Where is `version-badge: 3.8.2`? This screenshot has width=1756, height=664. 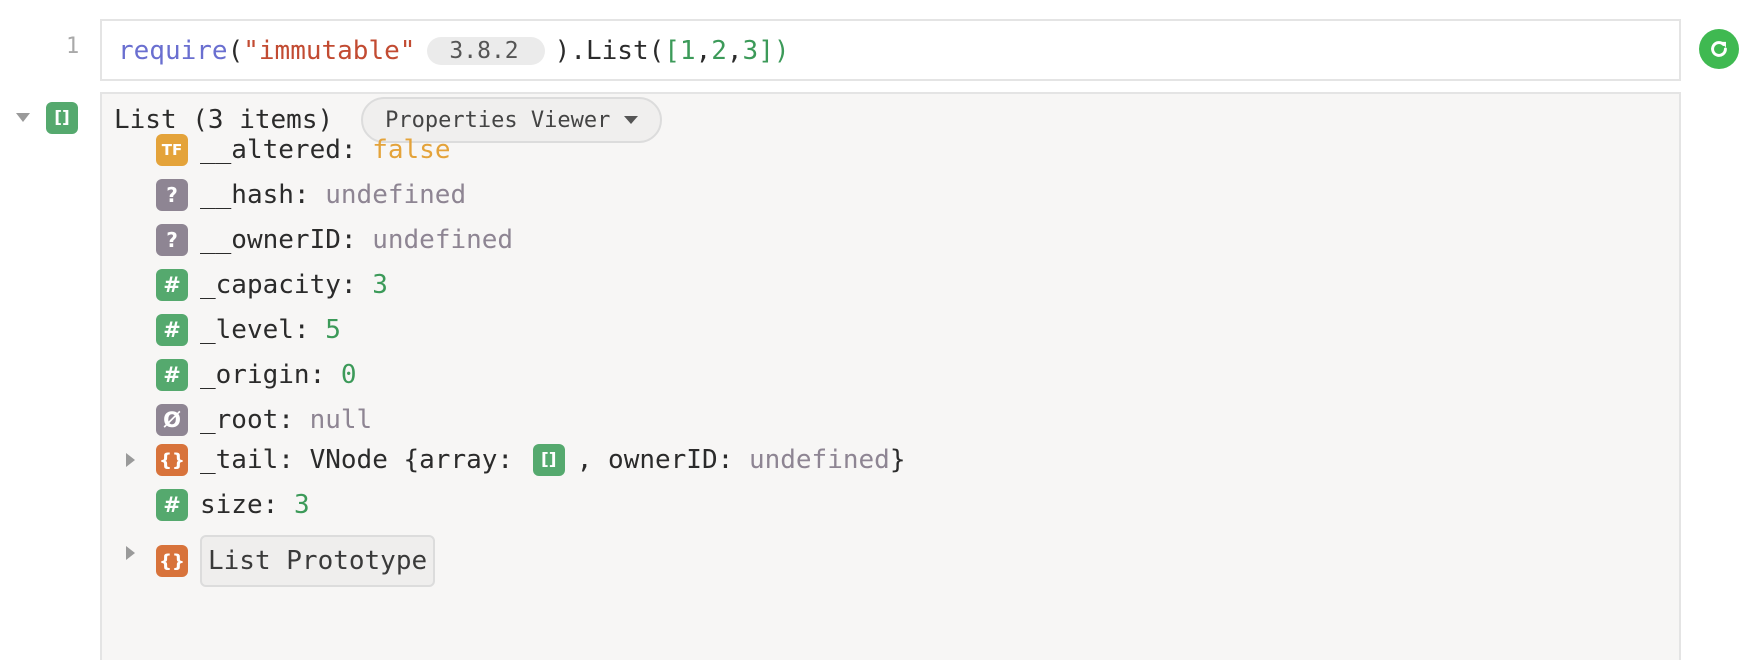
version-badge: 3.8.2 is located at coordinates (486, 51).